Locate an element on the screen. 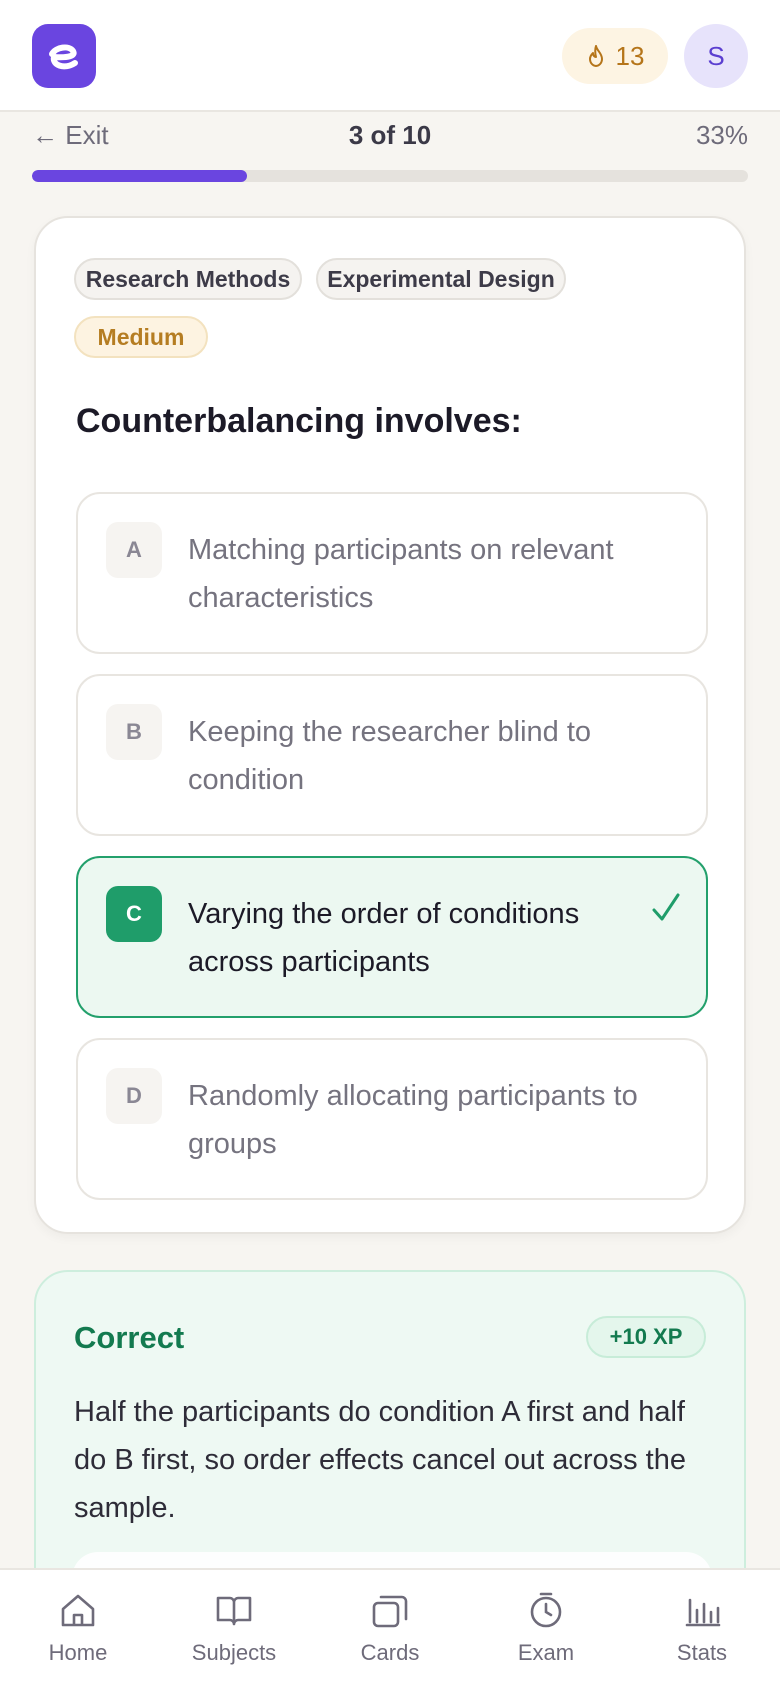  progress-percent: 33% is located at coordinates (721, 135).